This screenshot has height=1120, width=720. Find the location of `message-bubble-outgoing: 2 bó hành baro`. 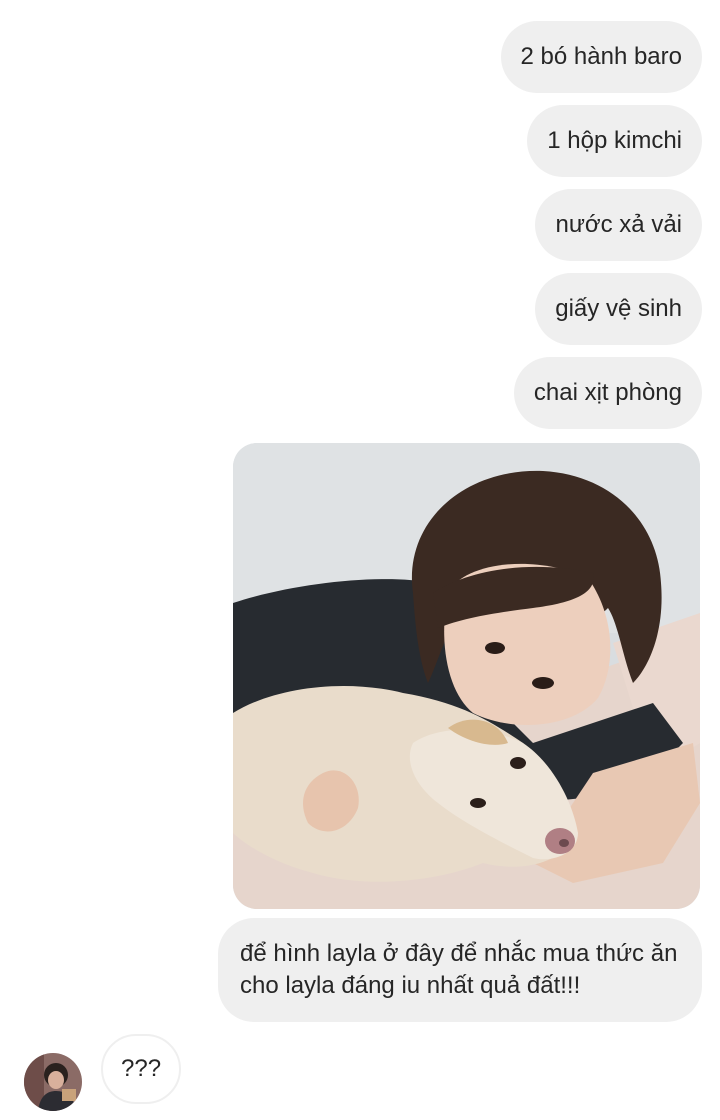

message-bubble-outgoing: 2 bó hành baro is located at coordinates (601, 57).